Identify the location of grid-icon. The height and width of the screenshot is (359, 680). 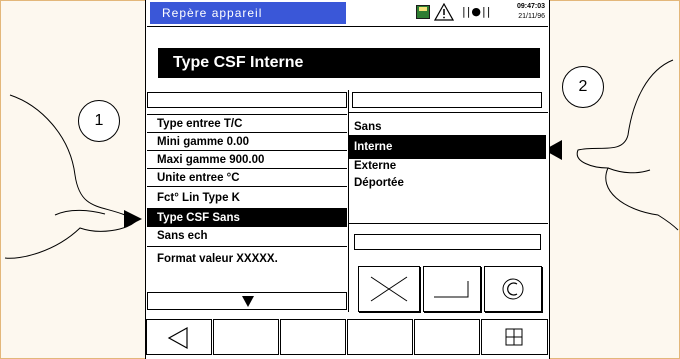
(514, 337).